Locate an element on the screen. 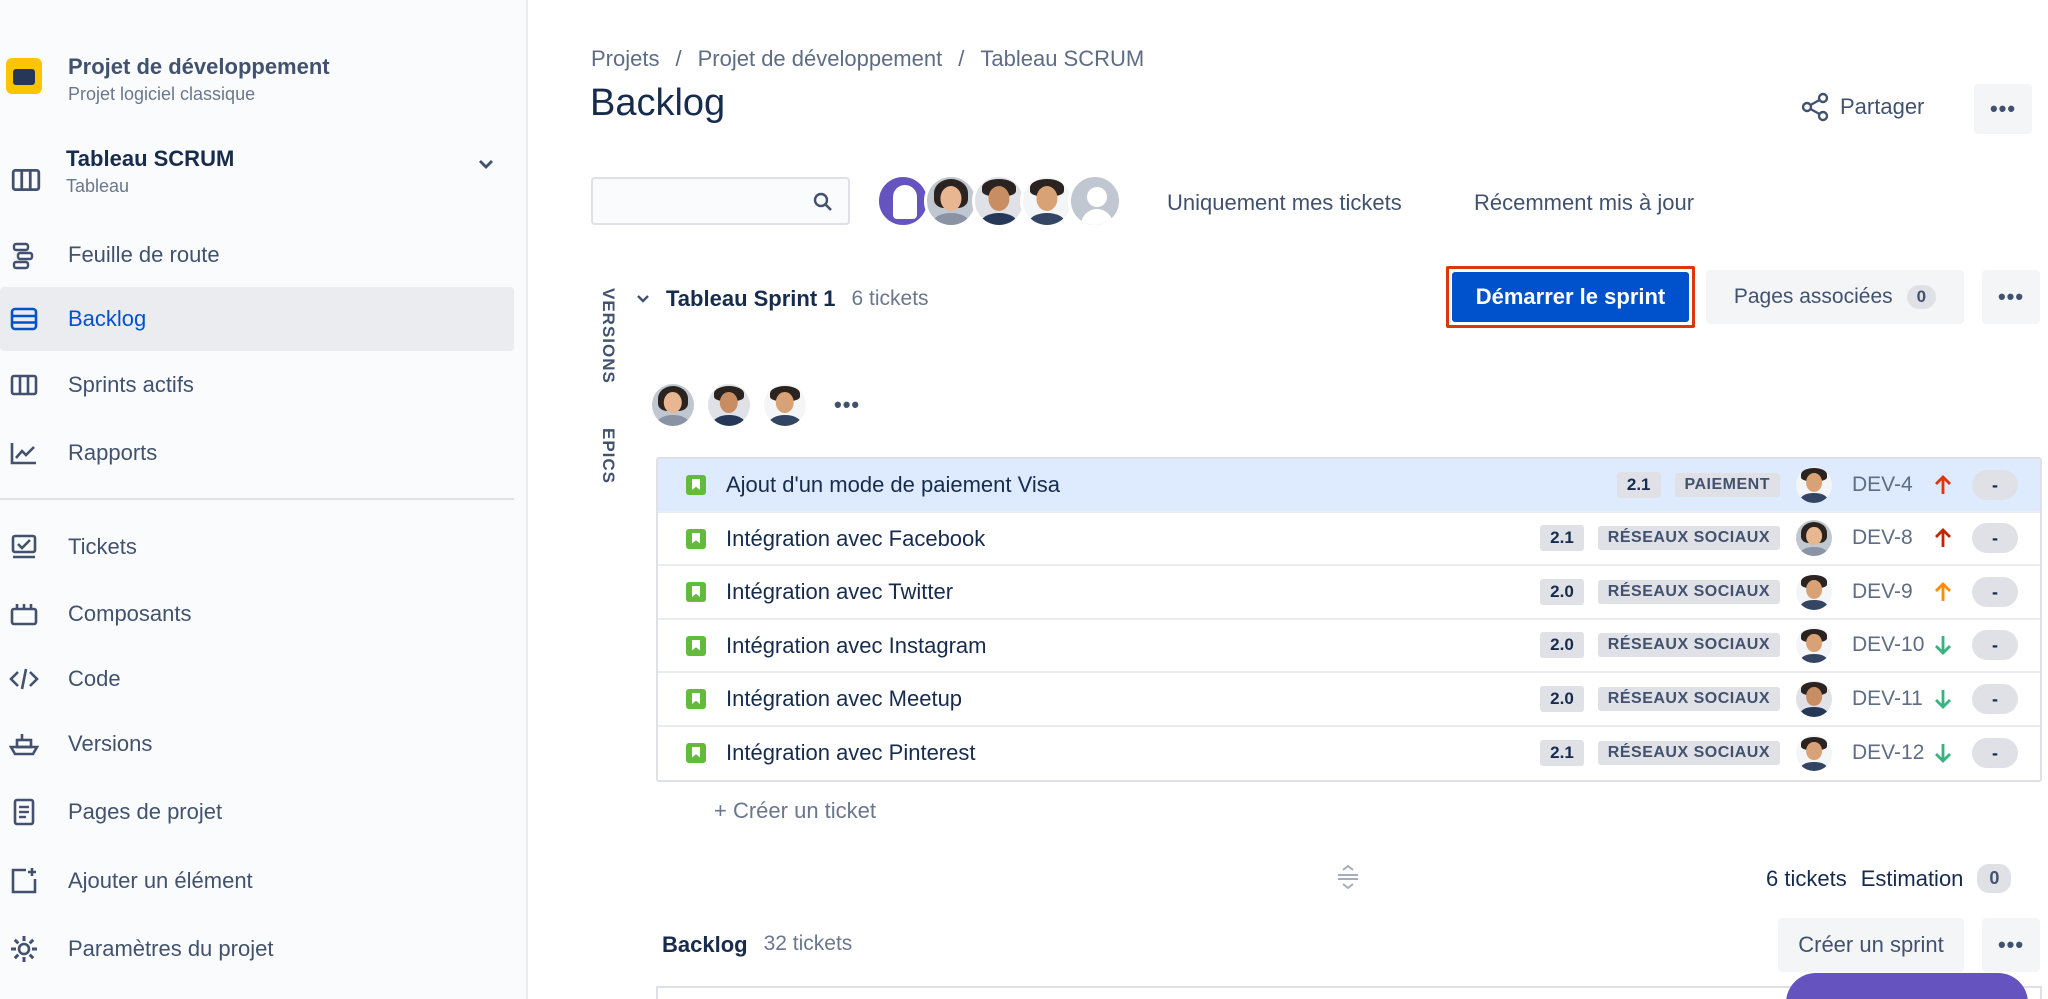 The image size is (2048, 999). components-icon is located at coordinates (24, 615).